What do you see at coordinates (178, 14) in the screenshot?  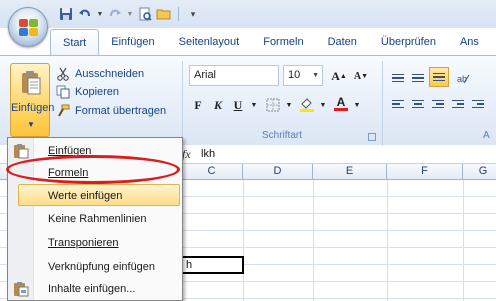 I see `separator` at bounding box center [178, 14].